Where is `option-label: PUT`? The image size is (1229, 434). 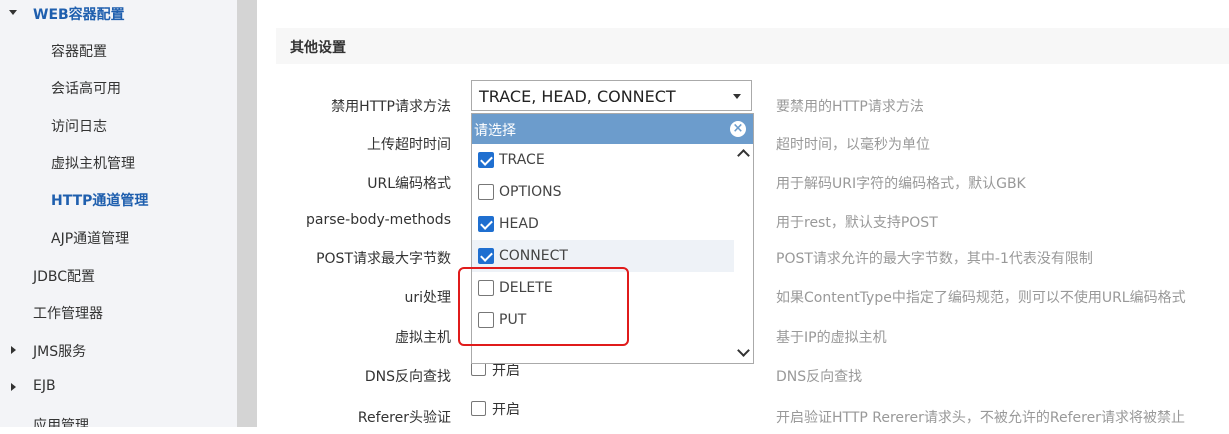 option-label: PUT is located at coordinates (513, 320).